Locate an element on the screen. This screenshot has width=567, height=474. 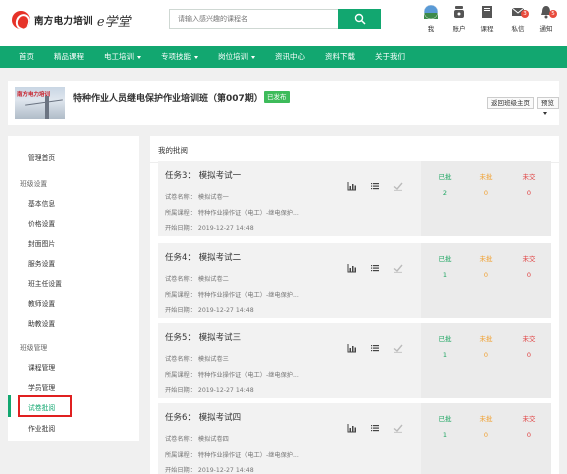
nav-label: 岗位培训 is located at coordinates (233, 56).